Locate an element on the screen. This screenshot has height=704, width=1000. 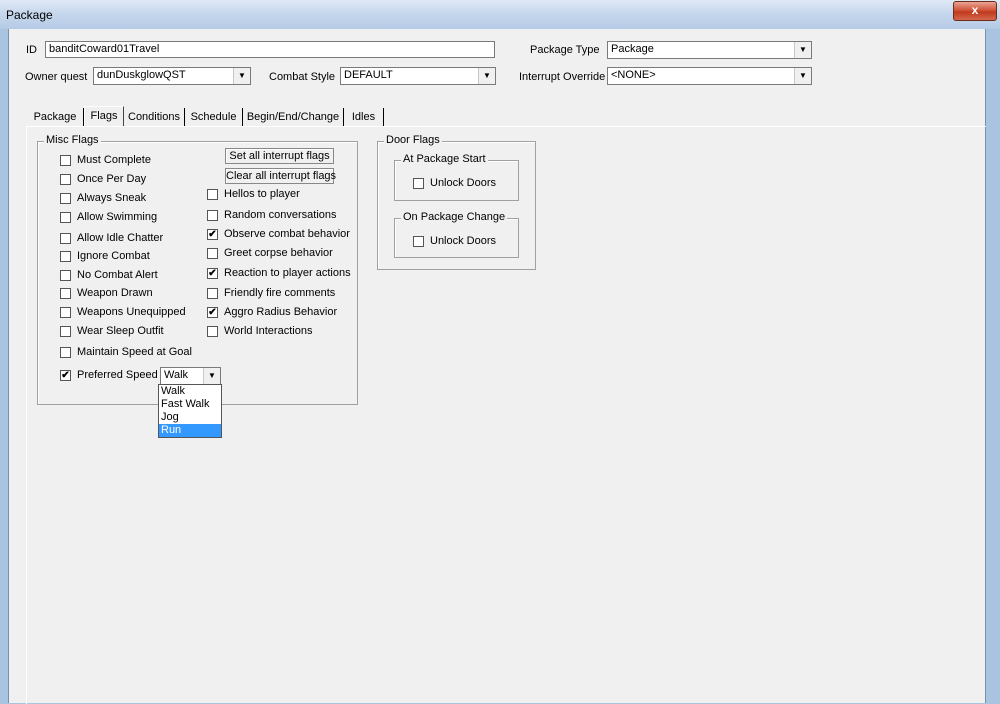
tab-package: Package is located at coordinates (55, 117).